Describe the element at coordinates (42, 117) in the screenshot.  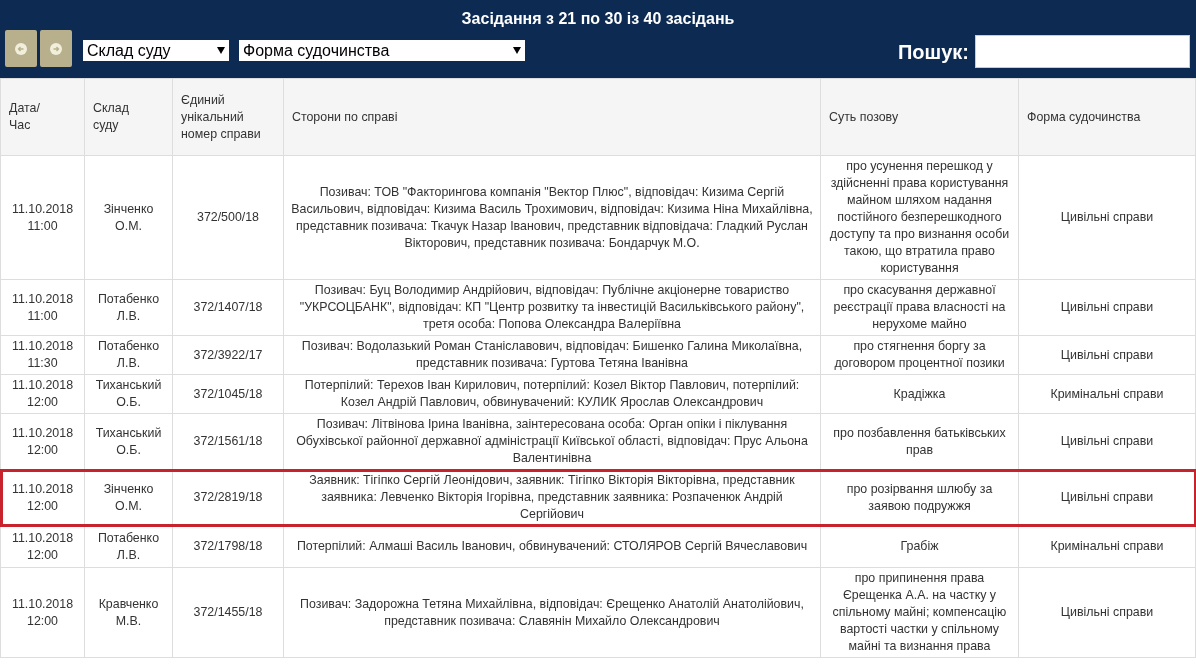
I see `column-header: Дата/ Час` at that location.